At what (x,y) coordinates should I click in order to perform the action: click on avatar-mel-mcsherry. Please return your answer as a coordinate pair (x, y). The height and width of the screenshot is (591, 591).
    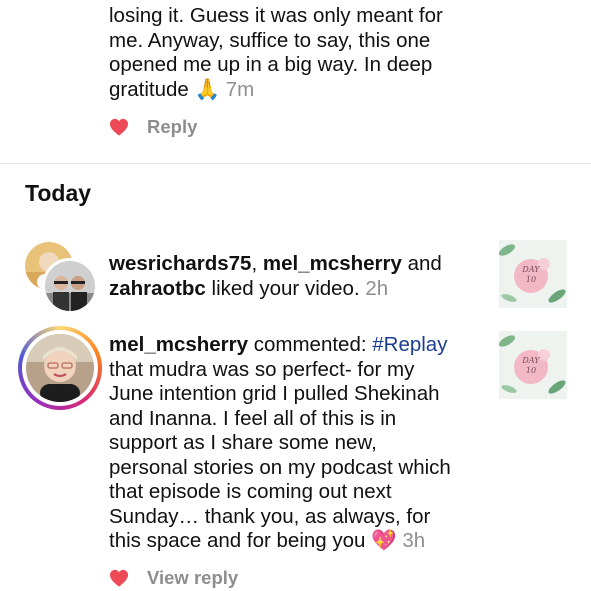
    Looking at the image, I should click on (60, 368).